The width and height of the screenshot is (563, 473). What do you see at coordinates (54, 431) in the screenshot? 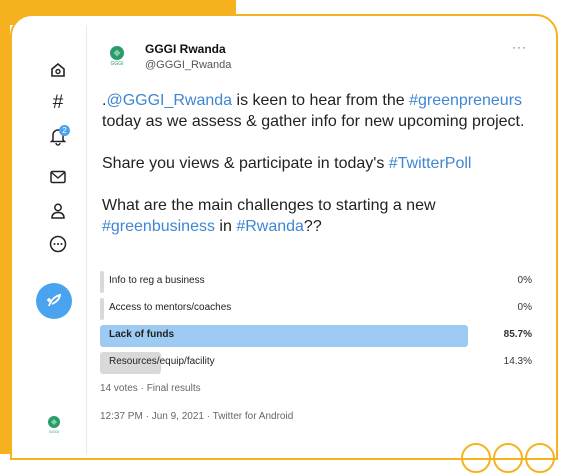
I see `mini-logo-text: GGGI` at bounding box center [54, 431].